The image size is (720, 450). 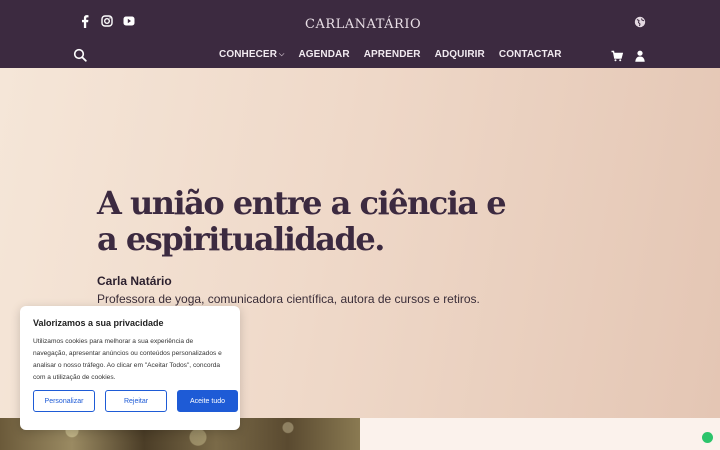 I want to click on cookie-buttons: Personalizar Rejeitar Aceite tudo, so click(x=135, y=401).